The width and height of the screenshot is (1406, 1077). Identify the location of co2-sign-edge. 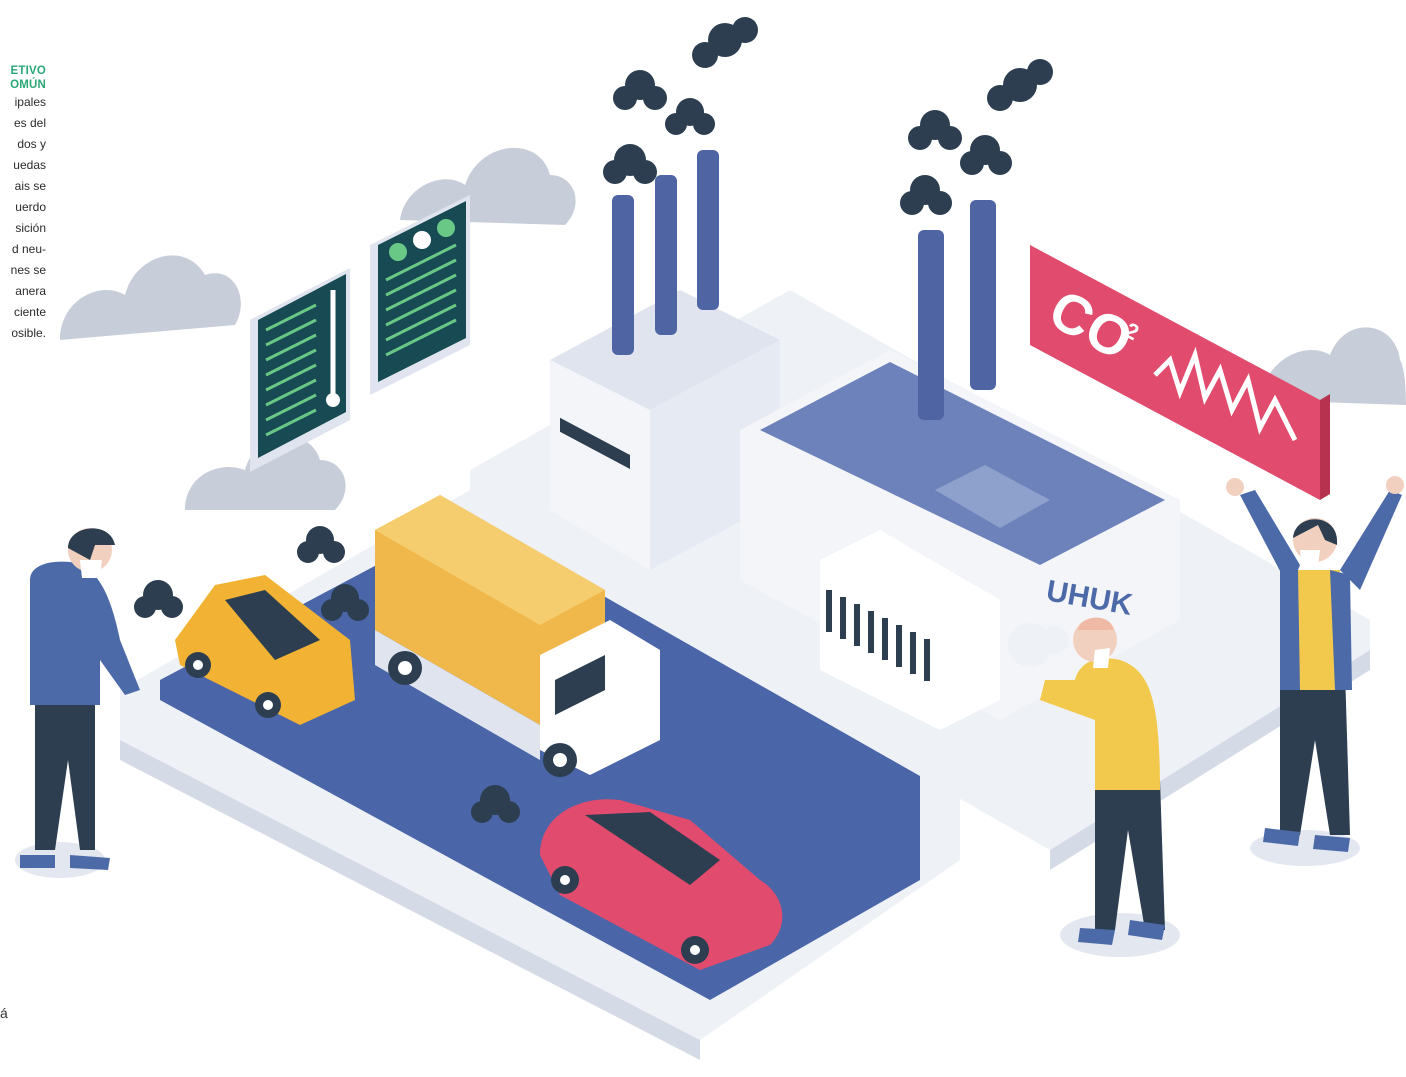
(1325, 447).